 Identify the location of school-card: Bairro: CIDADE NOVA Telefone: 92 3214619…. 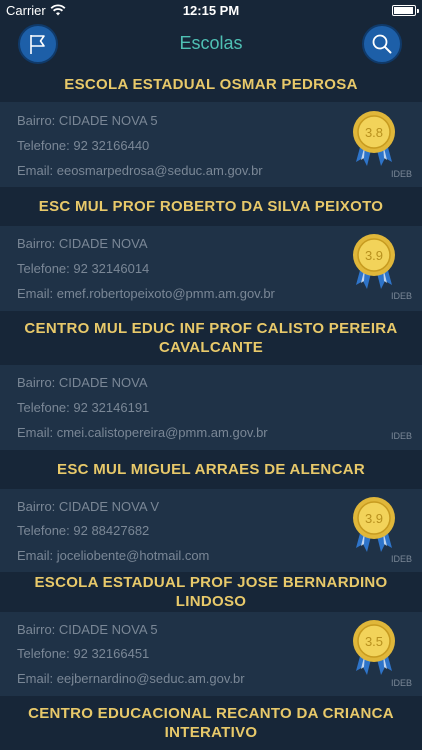
(211, 407).